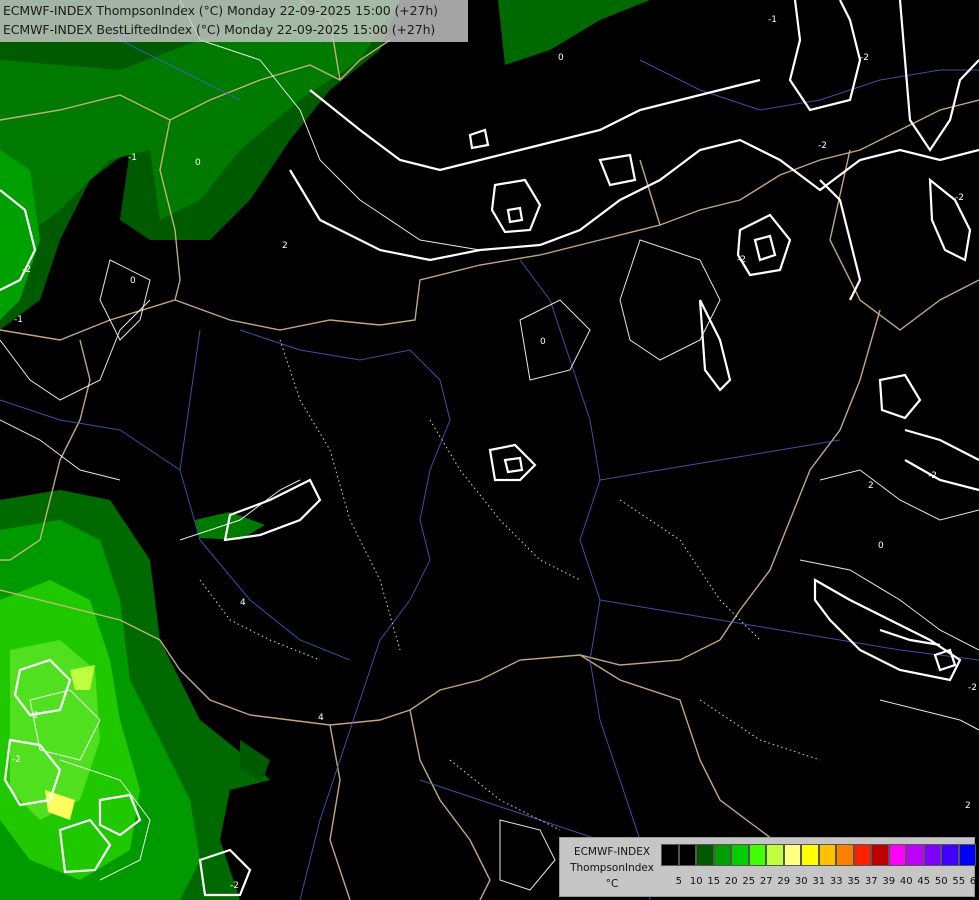  What do you see at coordinates (731, 881) in the screenshot?
I see `legend-tick-label: 20` at bounding box center [731, 881].